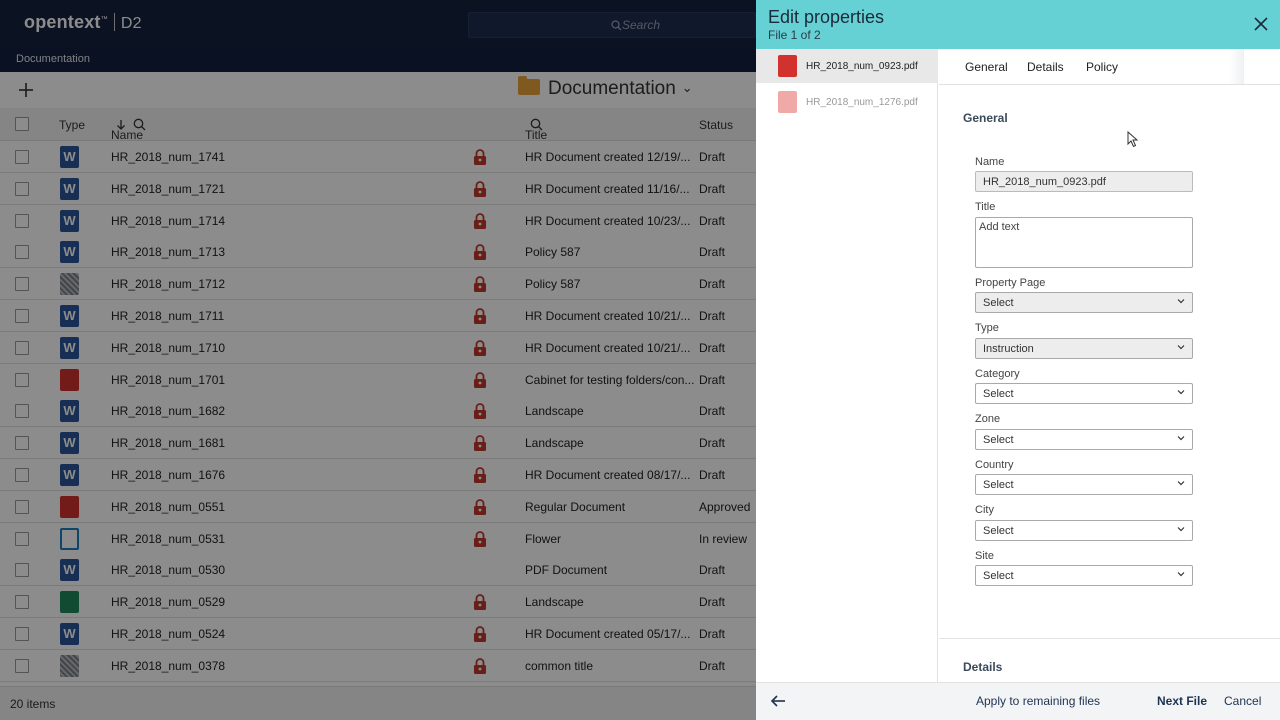  What do you see at coordinates (1261, 24) in the screenshot?
I see `close-icon` at bounding box center [1261, 24].